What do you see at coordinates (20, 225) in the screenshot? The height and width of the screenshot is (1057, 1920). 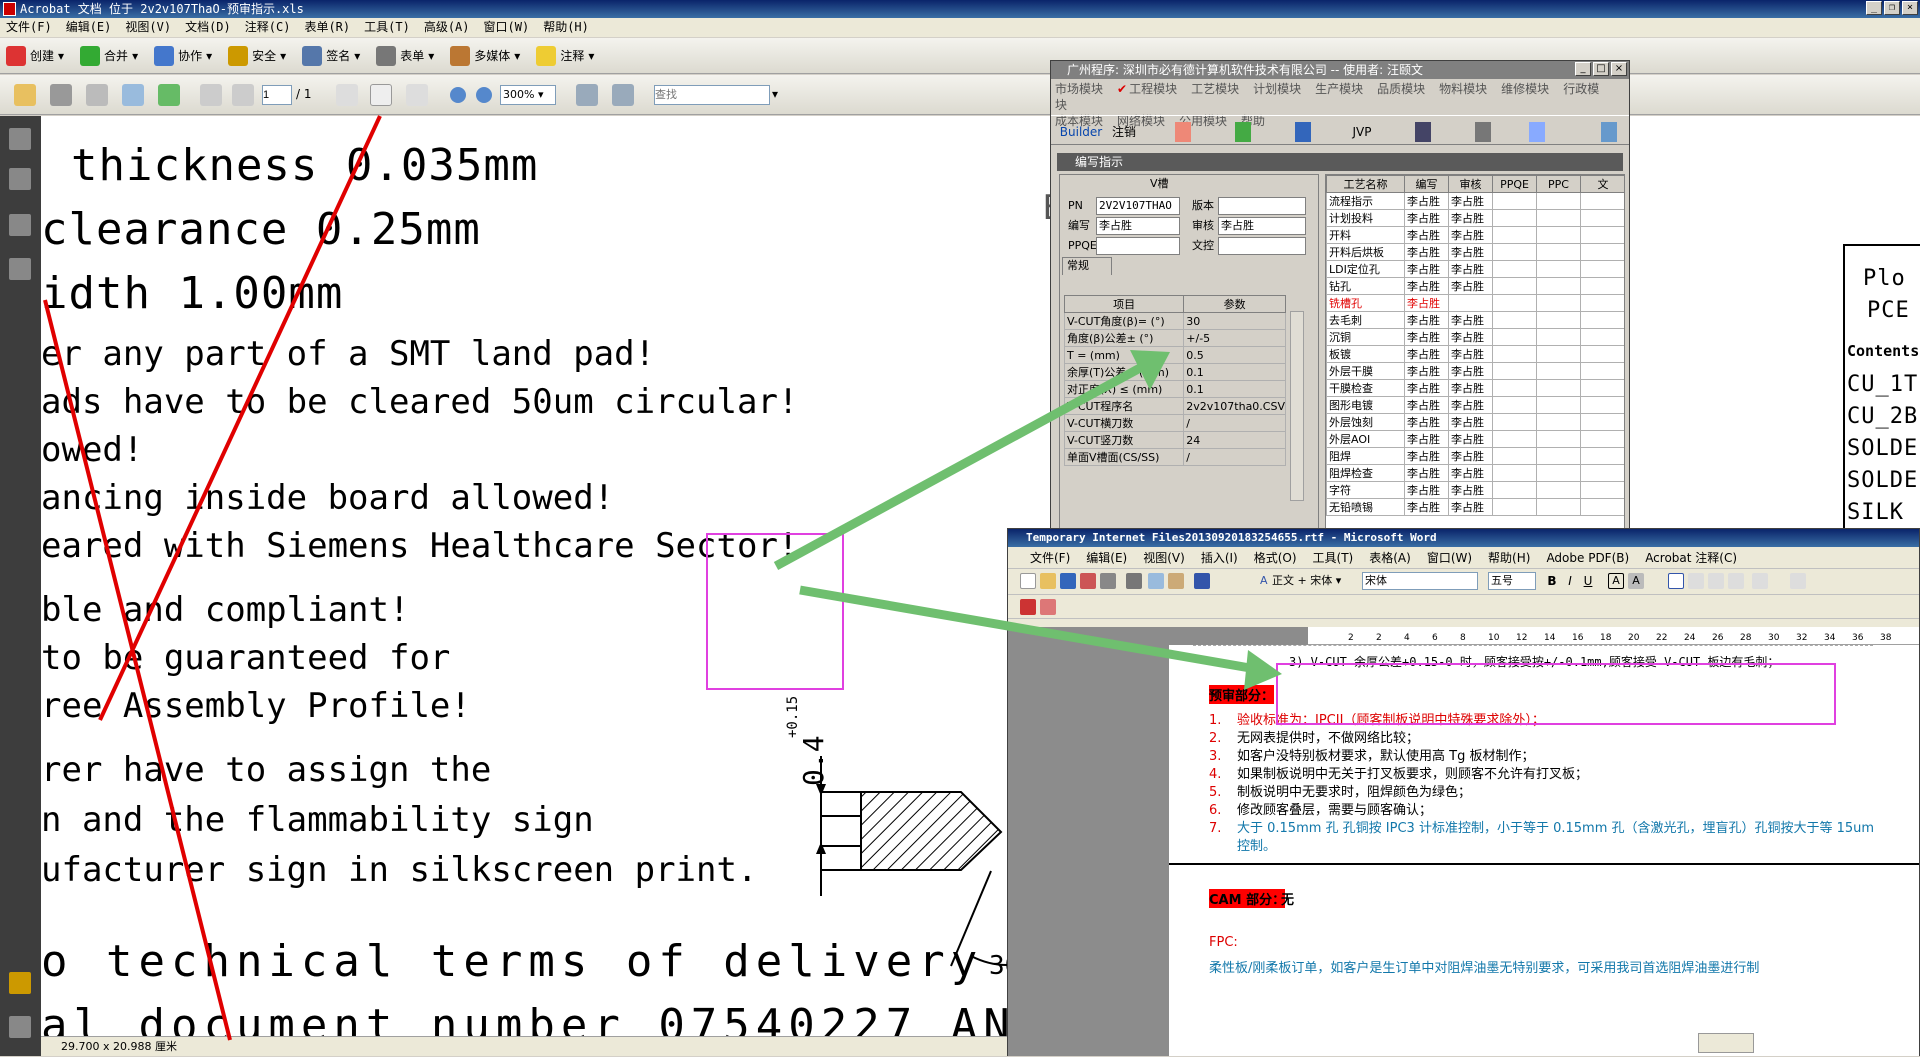 I see `bookmarks-icon` at bounding box center [20, 225].